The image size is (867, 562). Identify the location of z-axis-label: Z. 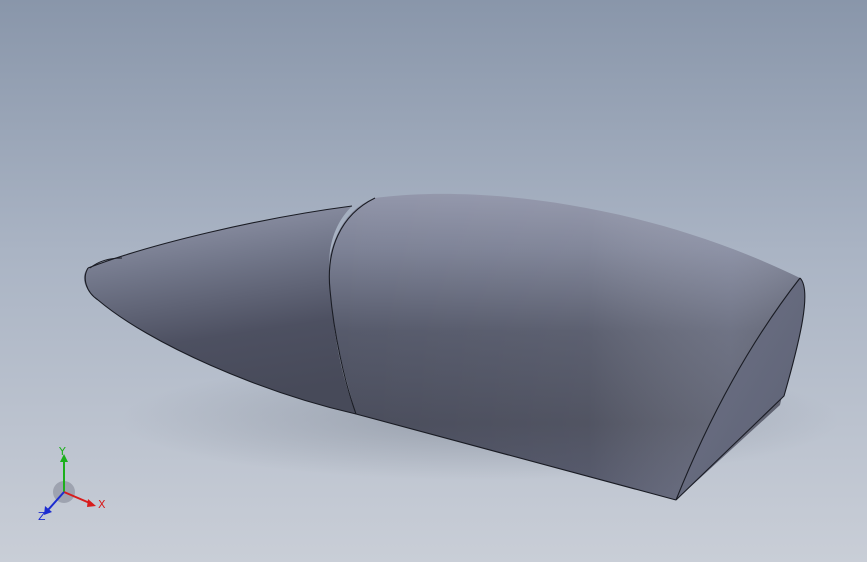
(42, 516).